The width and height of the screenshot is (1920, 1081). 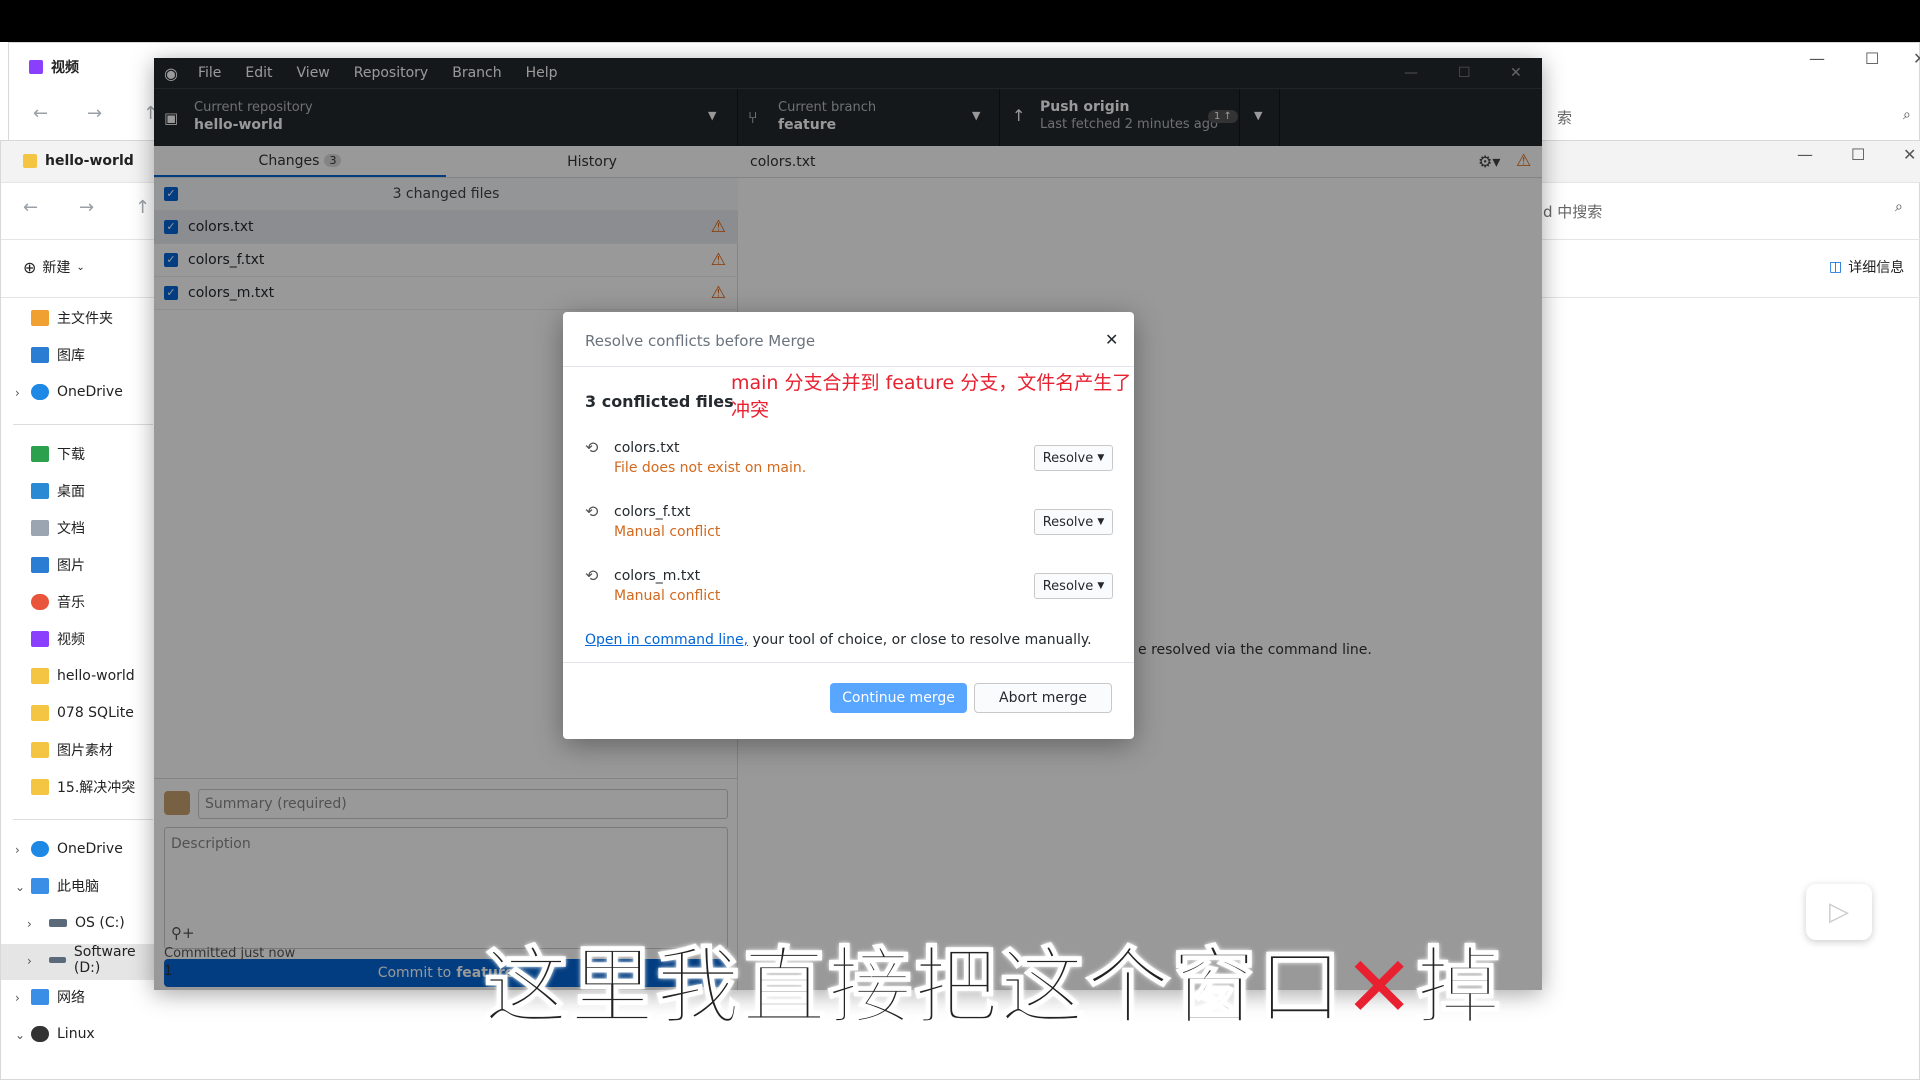 What do you see at coordinates (58, 565) in the screenshot?
I see `sidebar-item-pictures: 图片` at bounding box center [58, 565].